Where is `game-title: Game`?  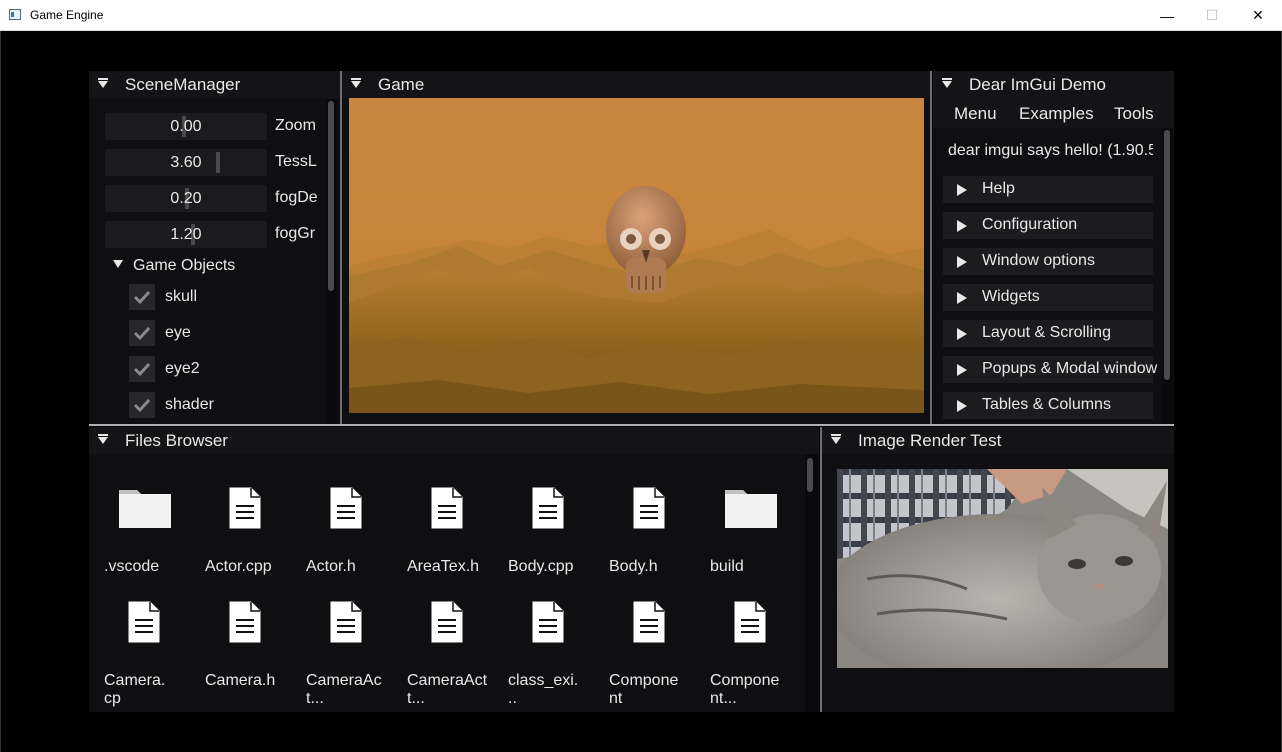 game-title: Game is located at coordinates (401, 84).